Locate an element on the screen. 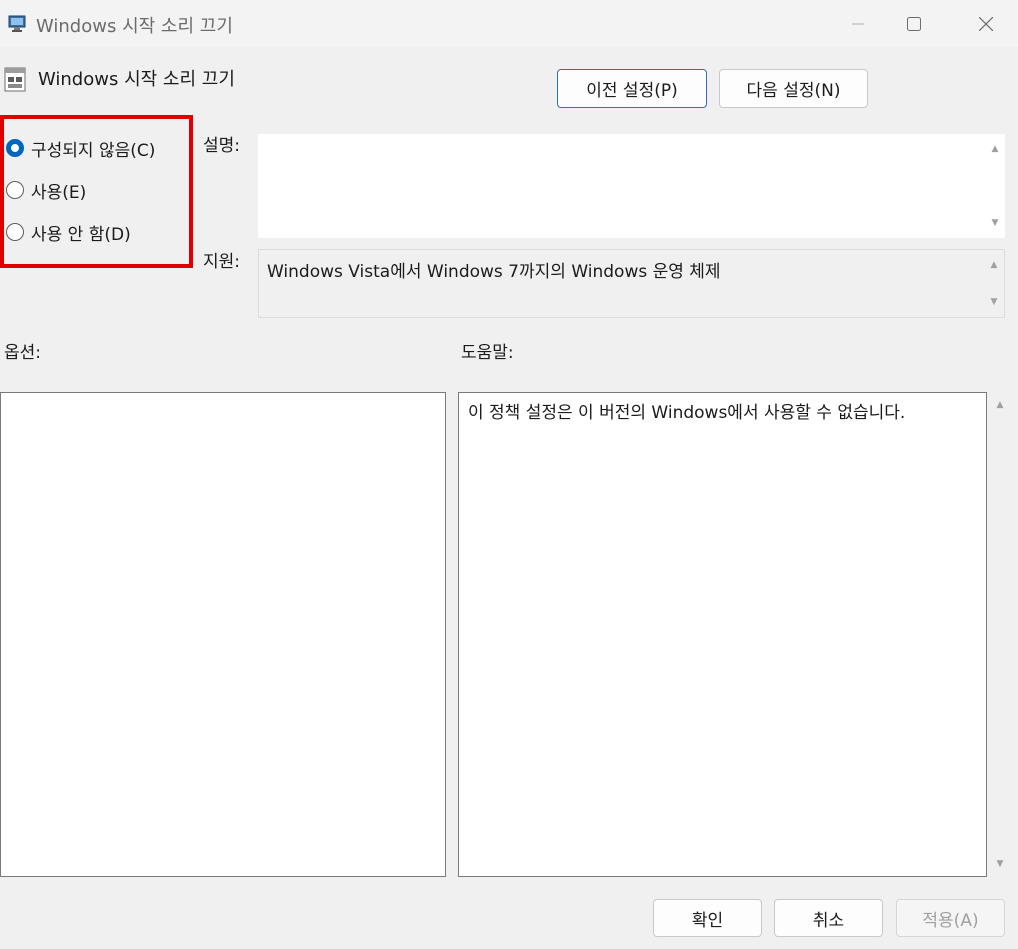 Image resolution: width=1018 pixels, height=949 pixels. radio-enabled: 사용(E) is located at coordinates (46, 190).